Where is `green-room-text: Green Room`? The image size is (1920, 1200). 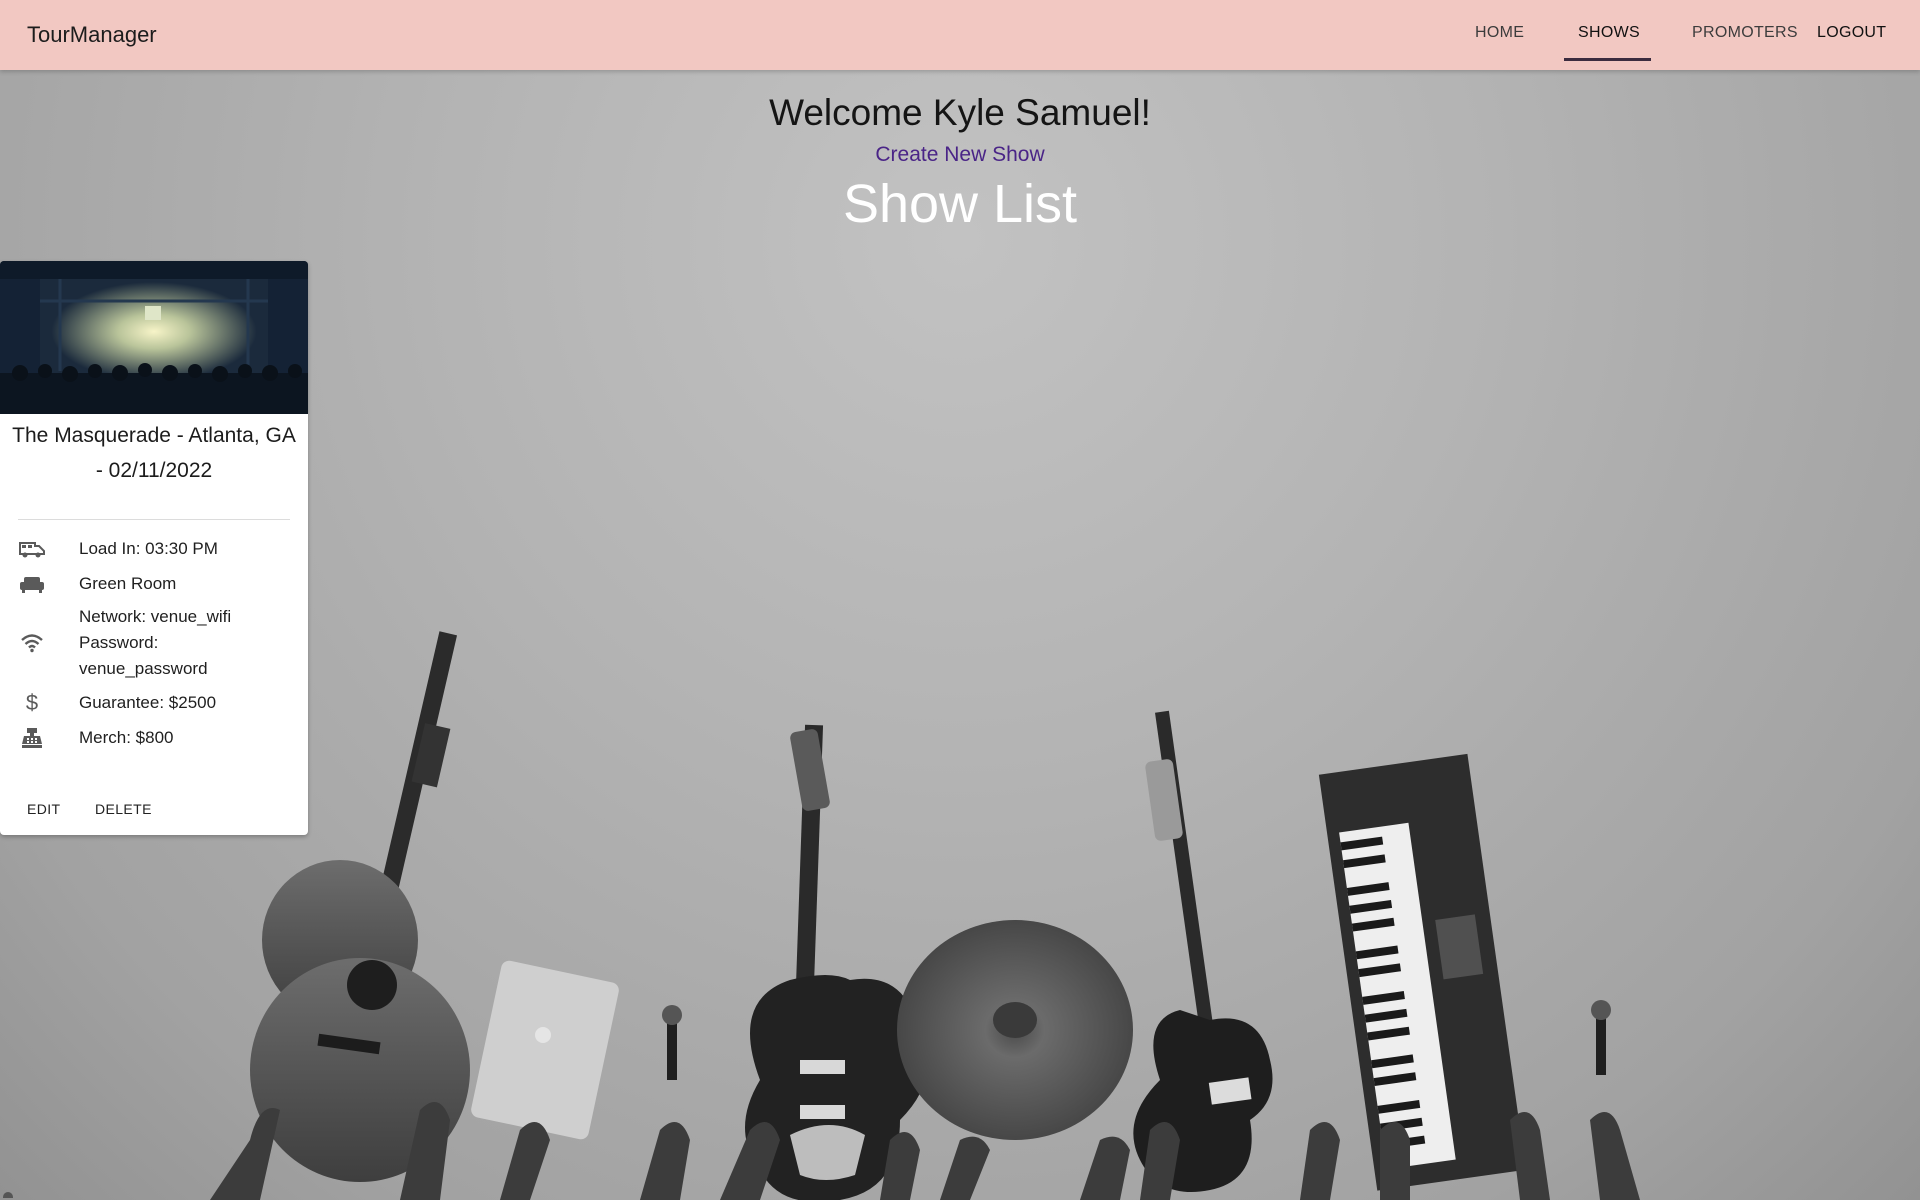
green-room-text: Green Room is located at coordinates (128, 583).